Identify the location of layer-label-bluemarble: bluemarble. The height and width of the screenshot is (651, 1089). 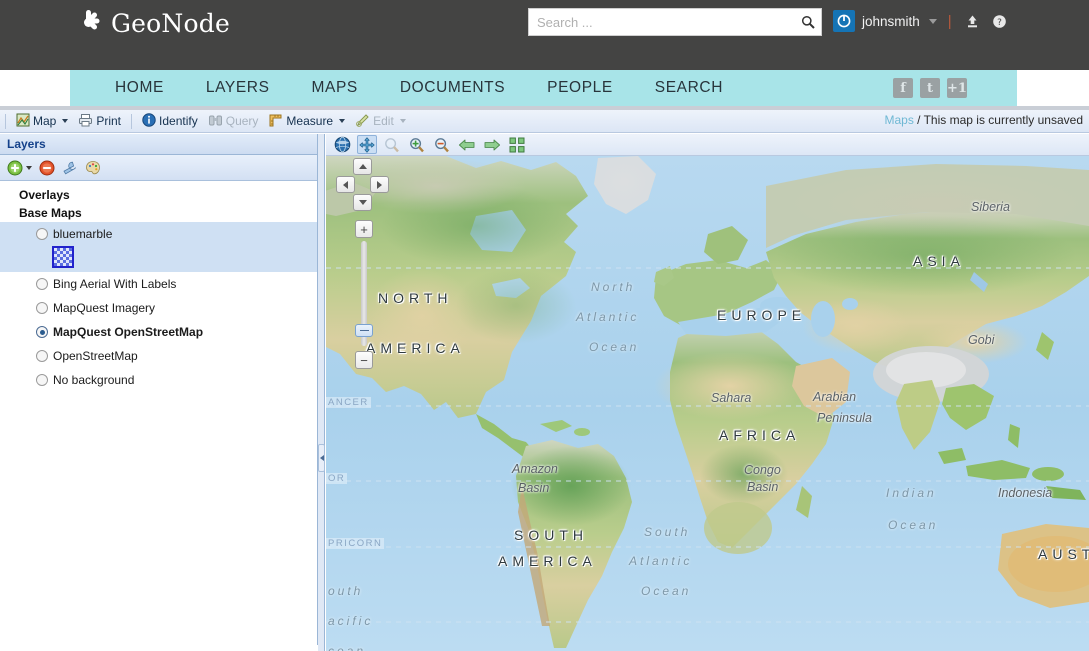
(83, 234).